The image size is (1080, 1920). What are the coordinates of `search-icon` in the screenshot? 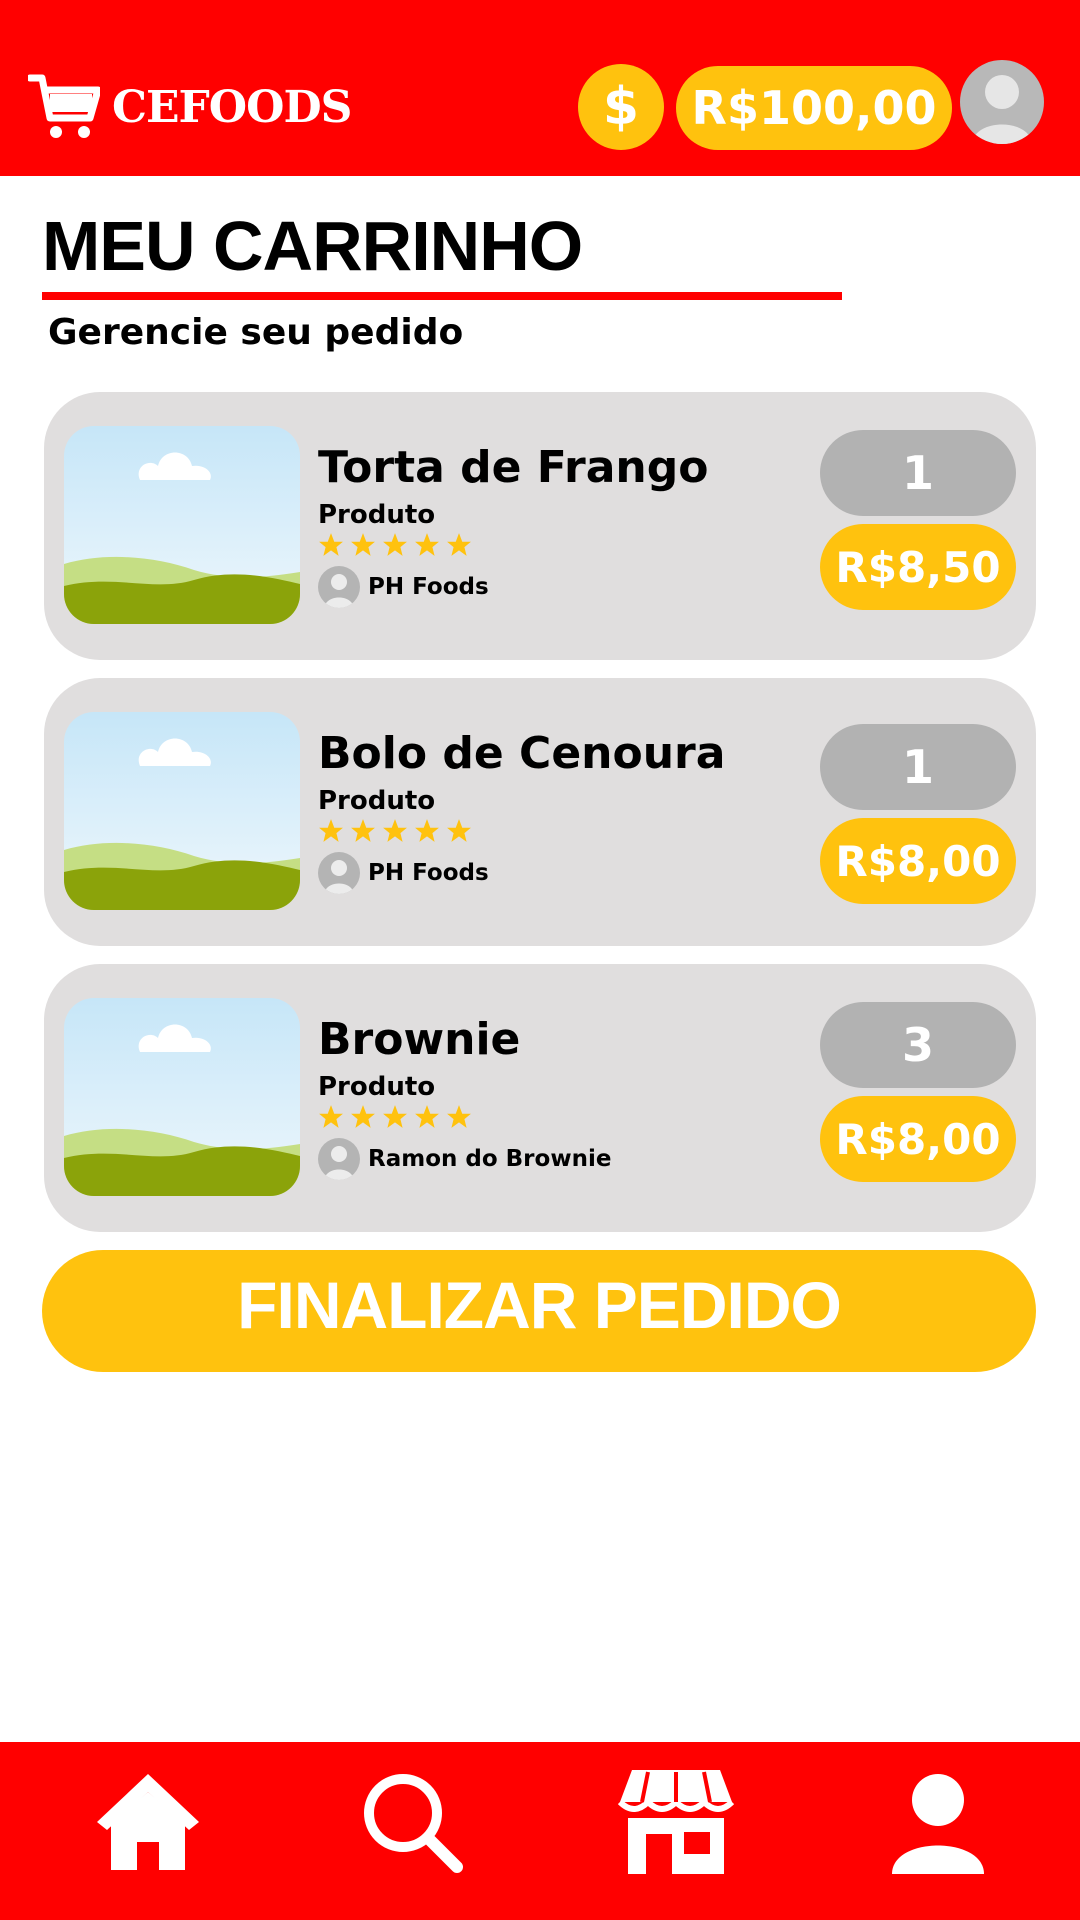 It's located at (413, 1823).